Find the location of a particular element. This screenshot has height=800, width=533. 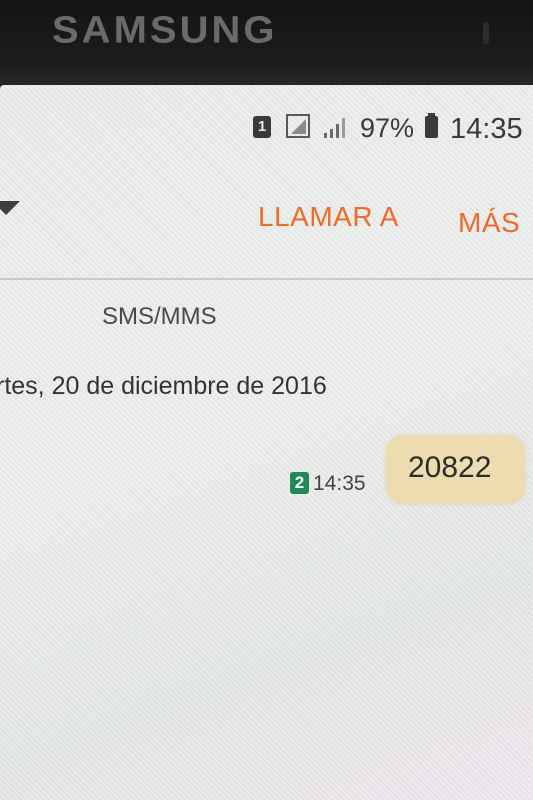

sim-slot-icon: 1 is located at coordinates (262, 127).